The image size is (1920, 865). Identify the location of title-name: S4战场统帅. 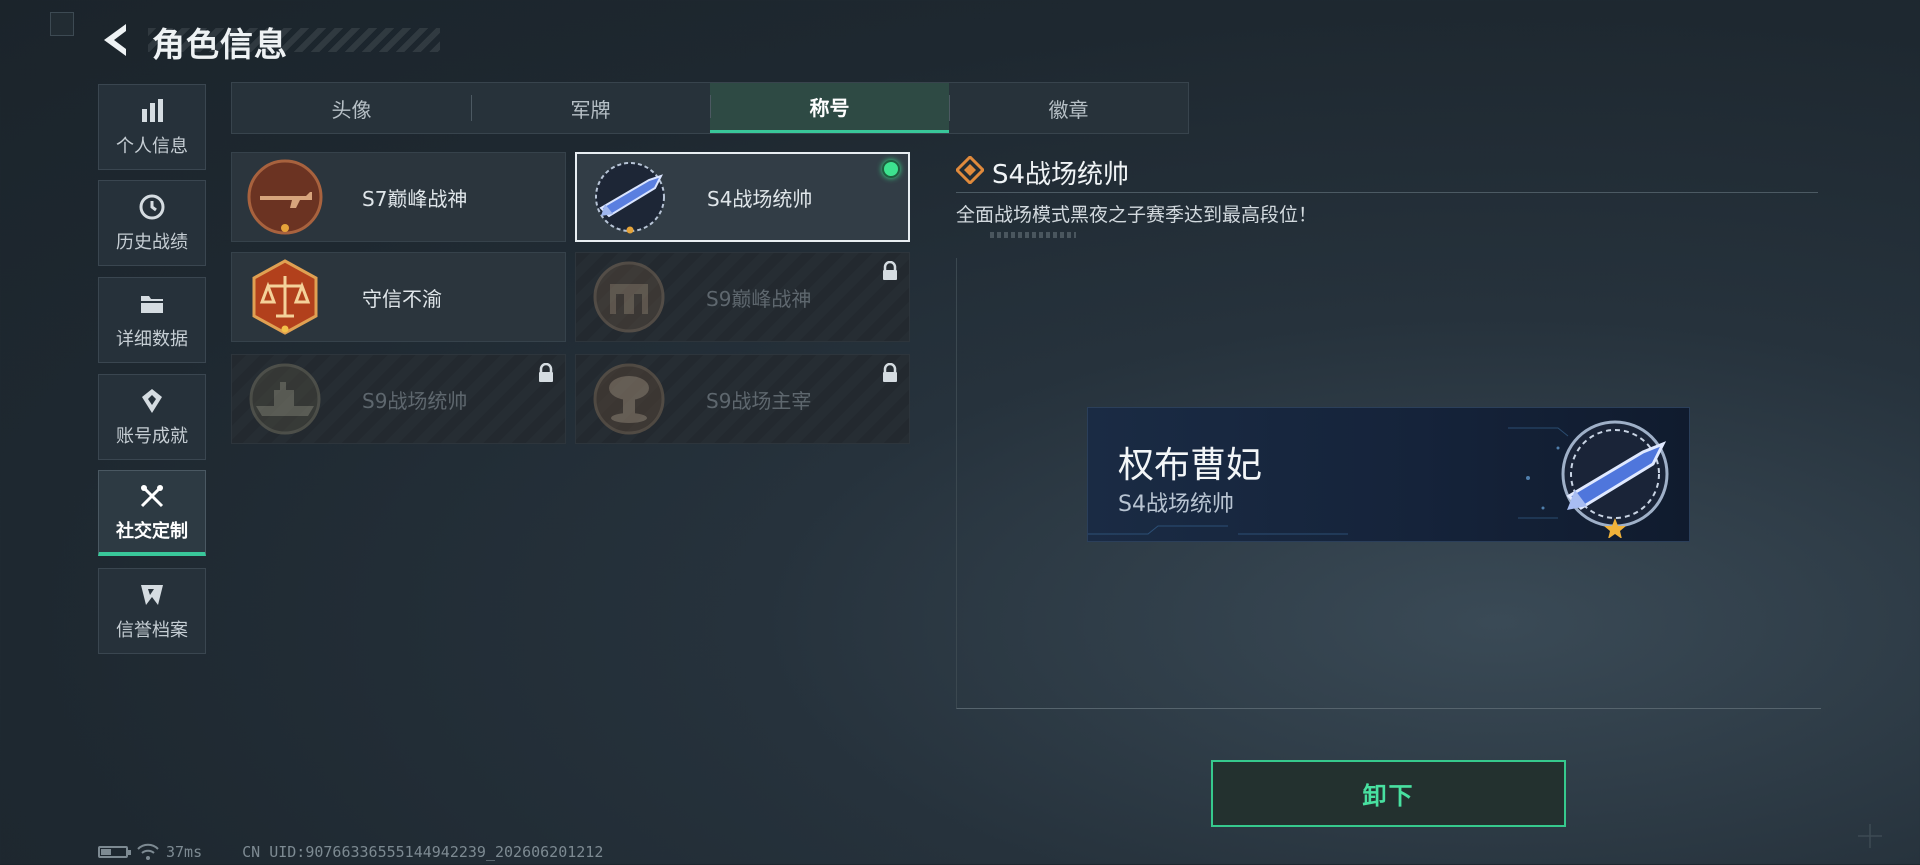
(760, 198).